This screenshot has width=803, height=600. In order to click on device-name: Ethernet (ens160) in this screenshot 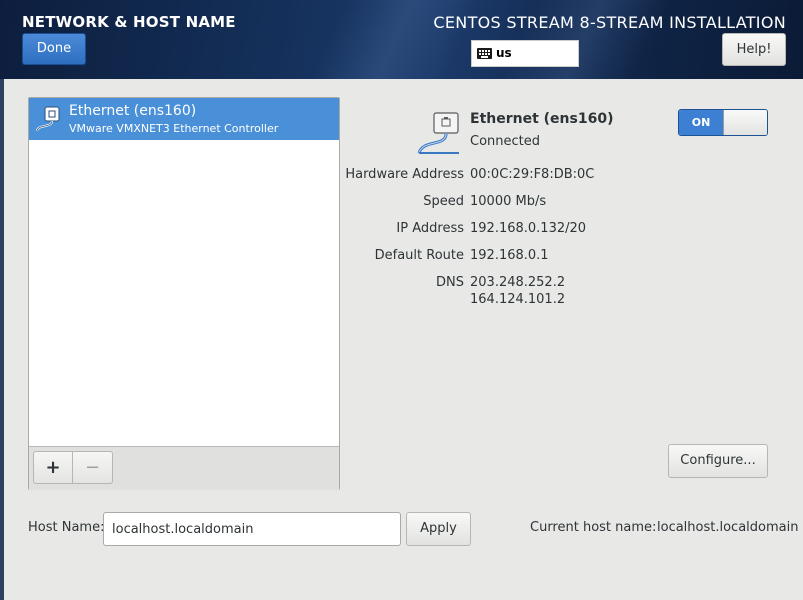, I will do `click(542, 119)`.